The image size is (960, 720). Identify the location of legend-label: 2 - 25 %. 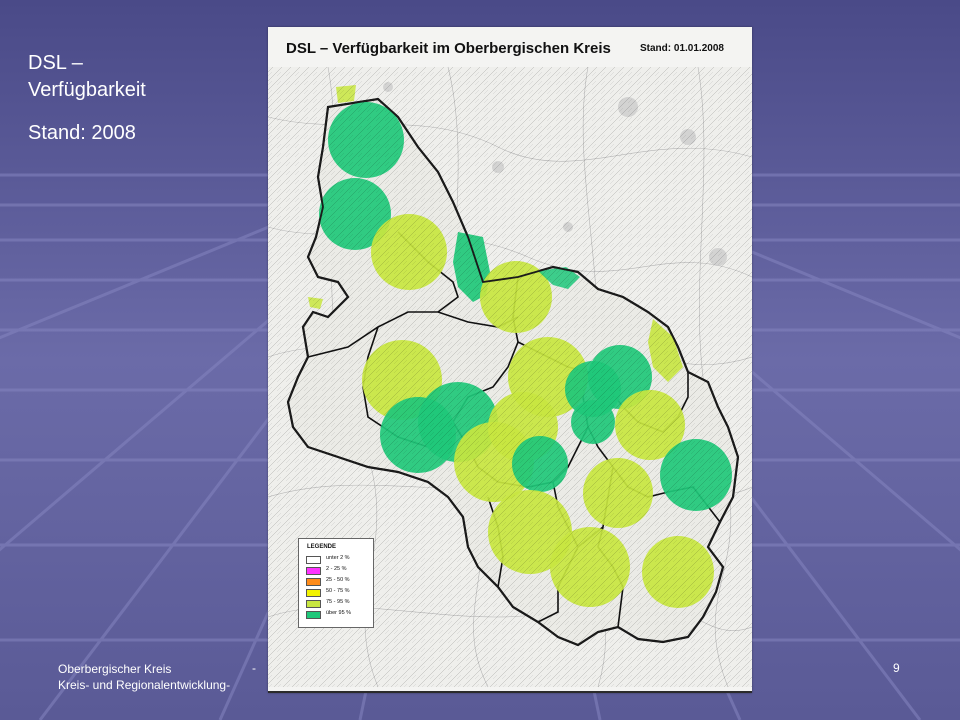
(336, 569).